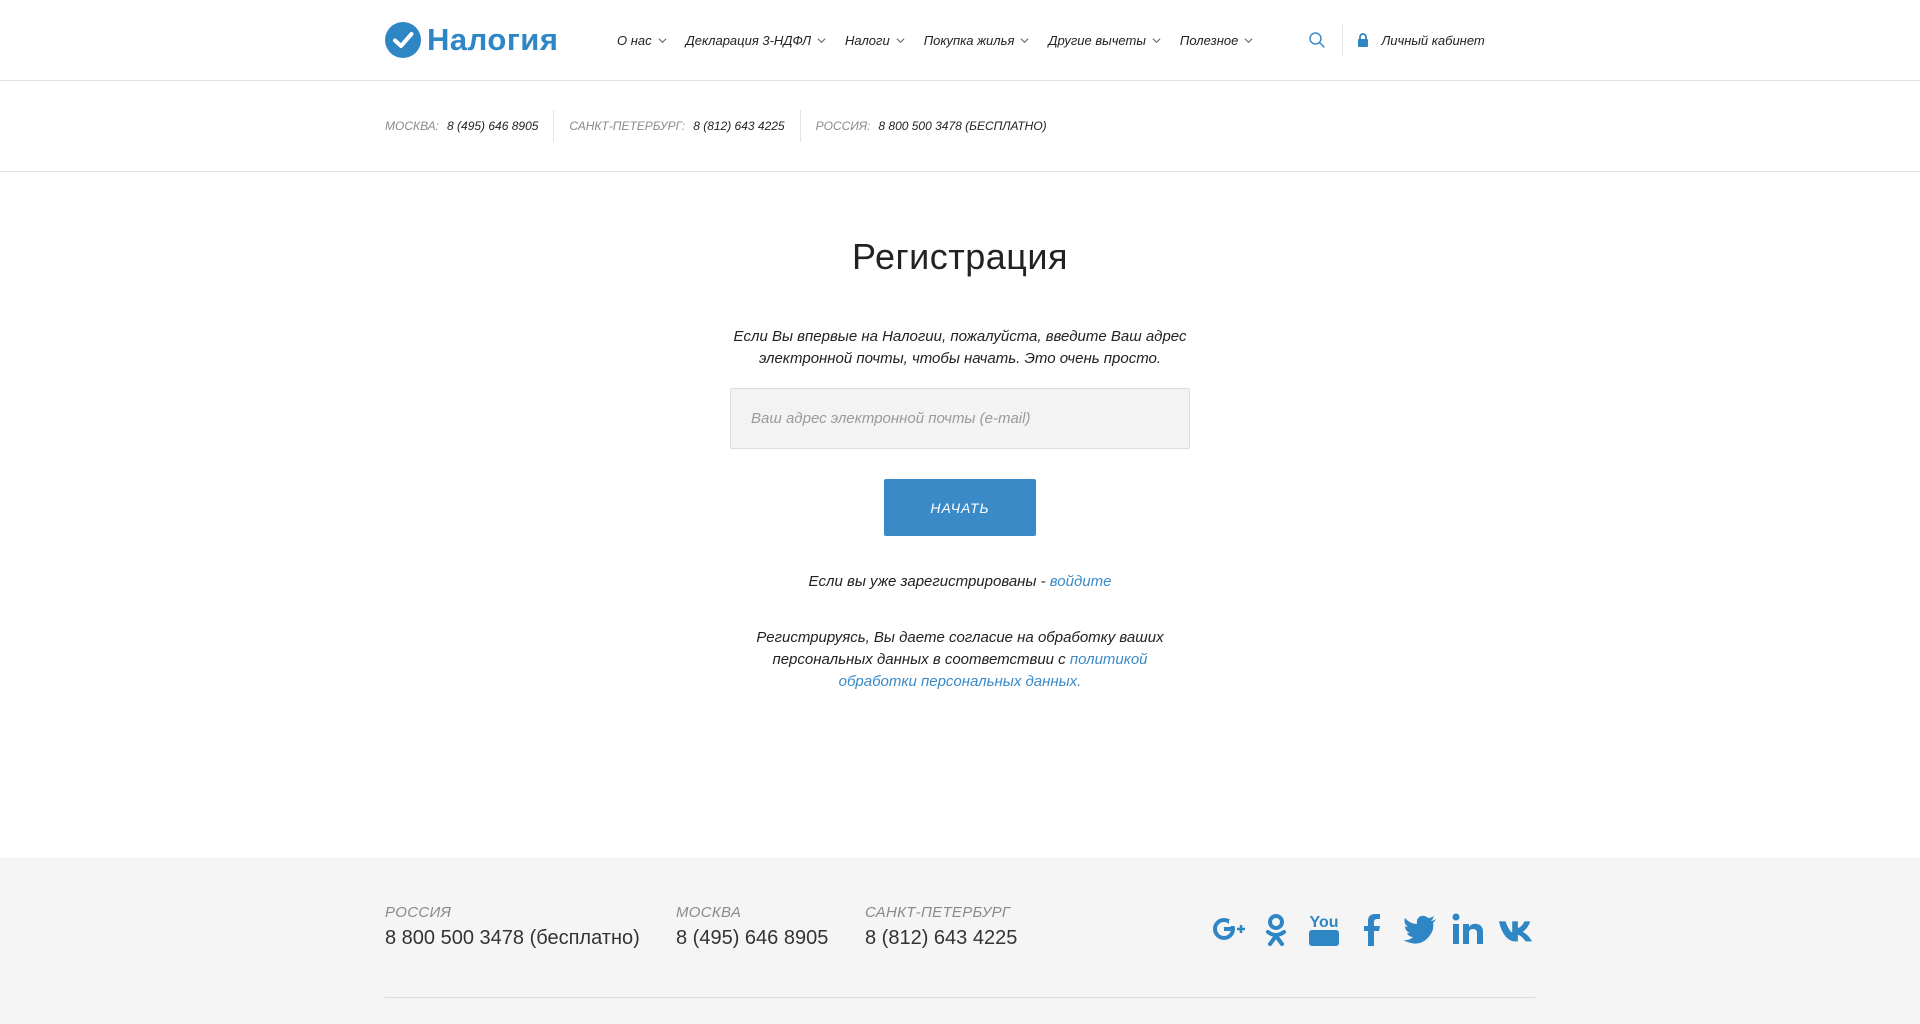  I want to click on nav-item-declaration: Декларация 3-НДФЛ, so click(756, 40).